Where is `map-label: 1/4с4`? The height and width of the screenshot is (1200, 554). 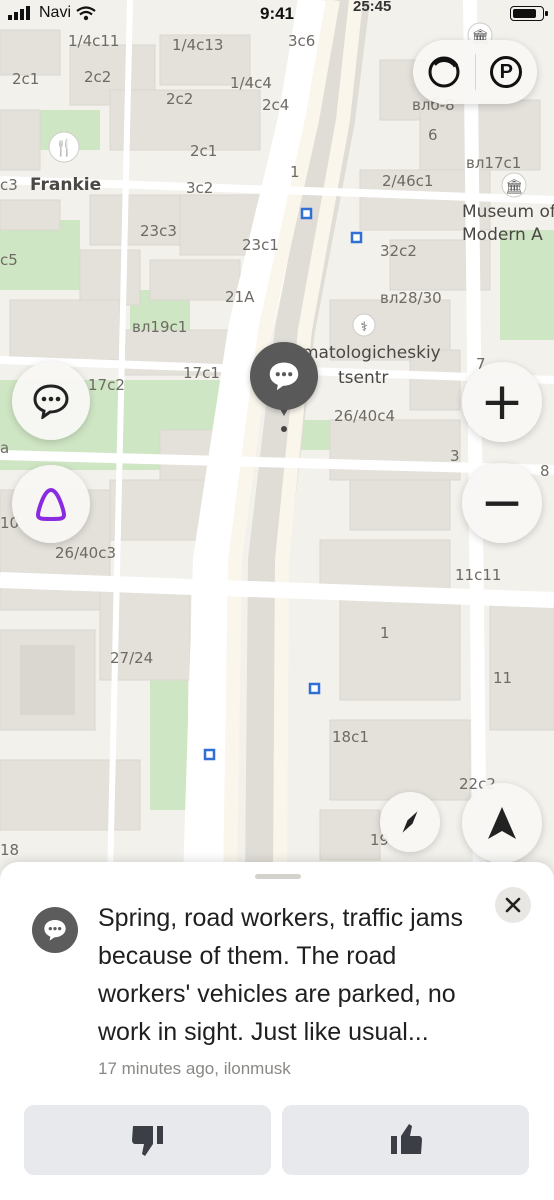 map-label: 1/4с4 is located at coordinates (251, 83).